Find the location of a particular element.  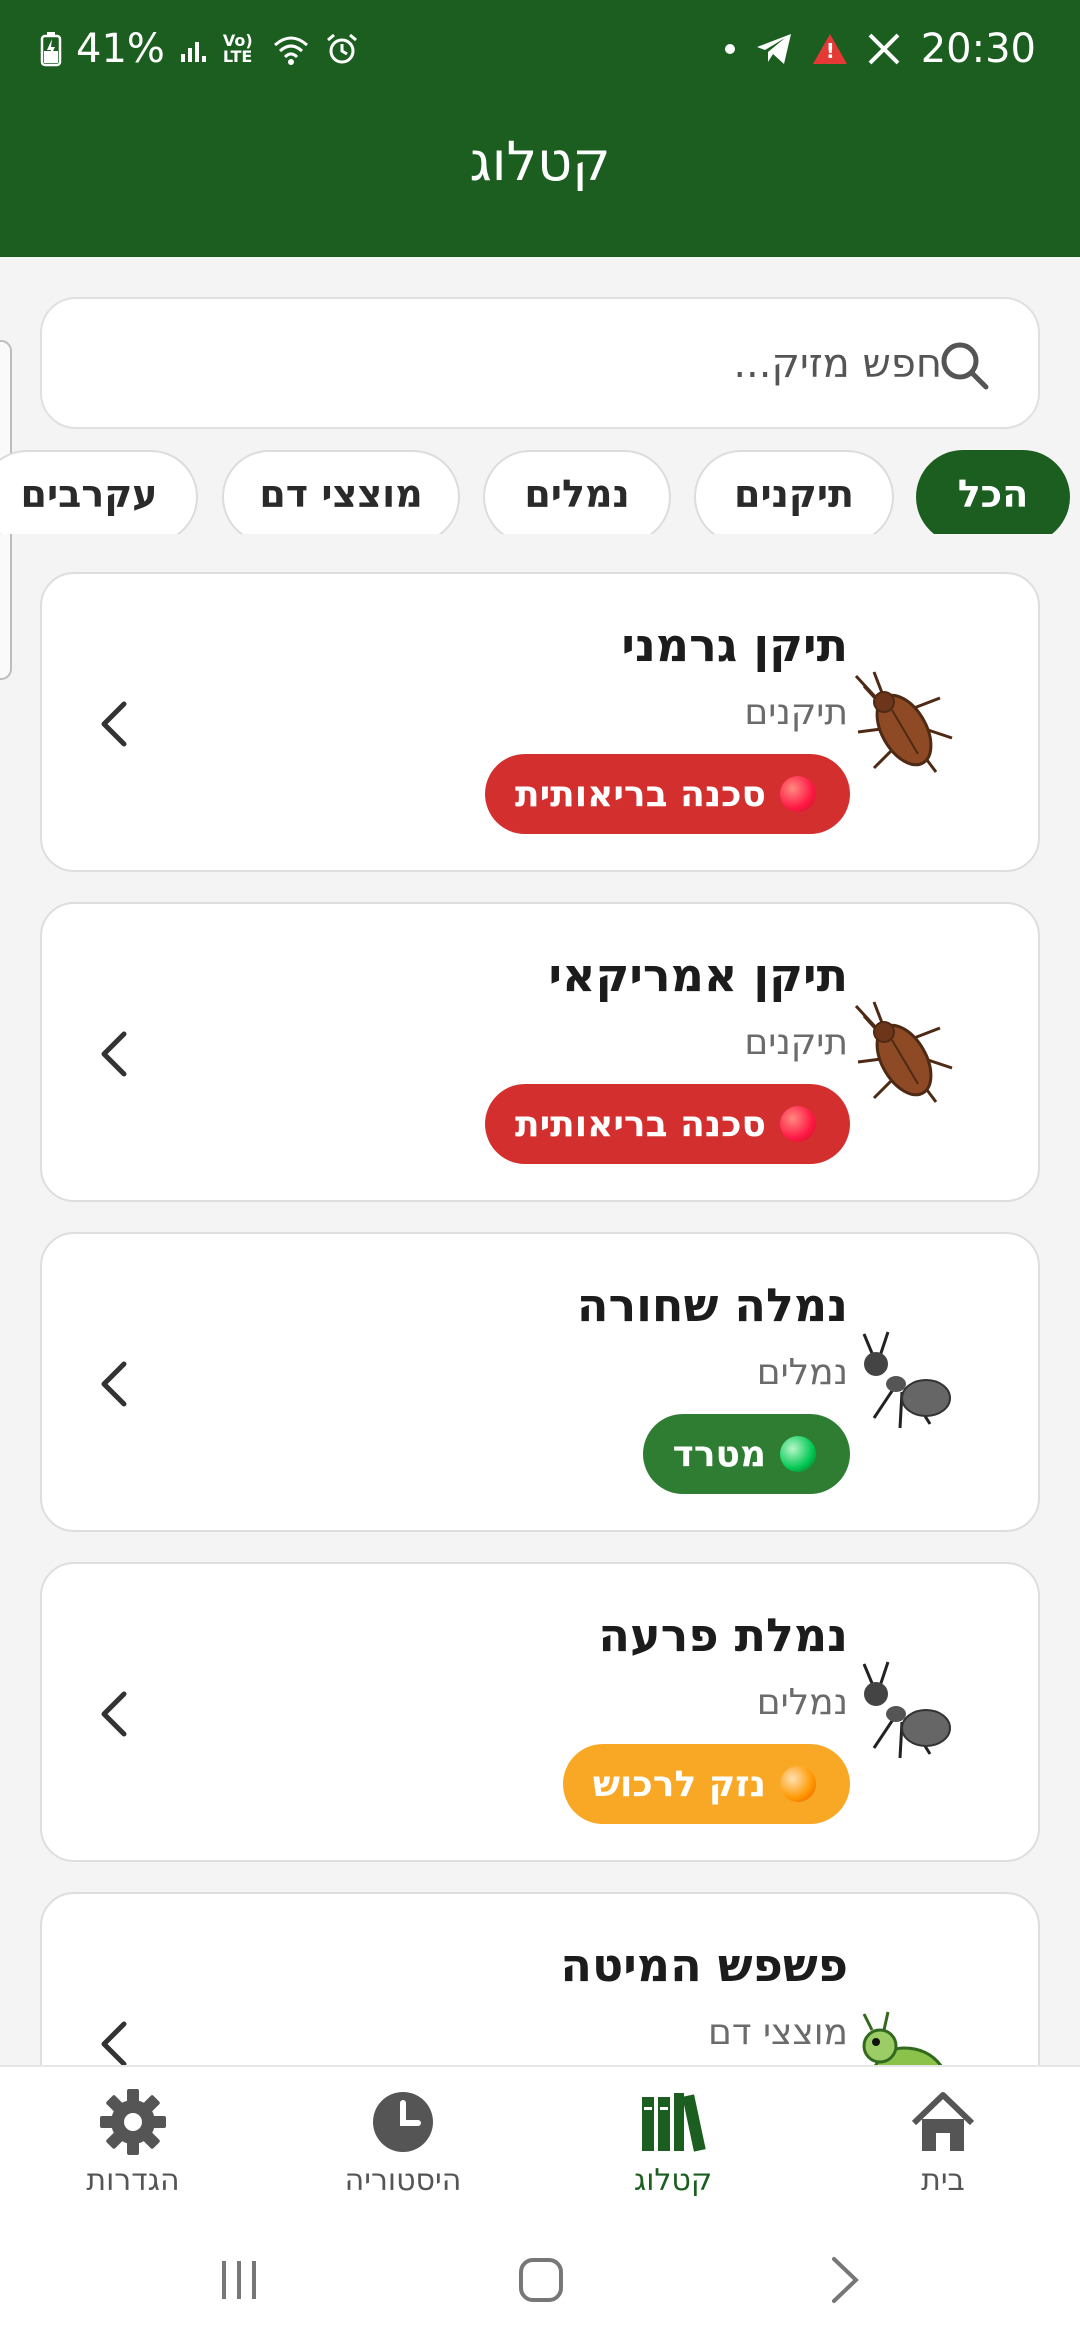

chip-label: הכל is located at coordinates (993, 494).